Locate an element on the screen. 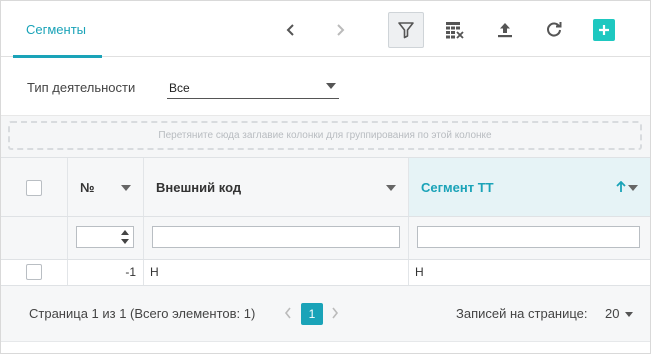  tab-active-indicator is located at coordinates (57, 56).